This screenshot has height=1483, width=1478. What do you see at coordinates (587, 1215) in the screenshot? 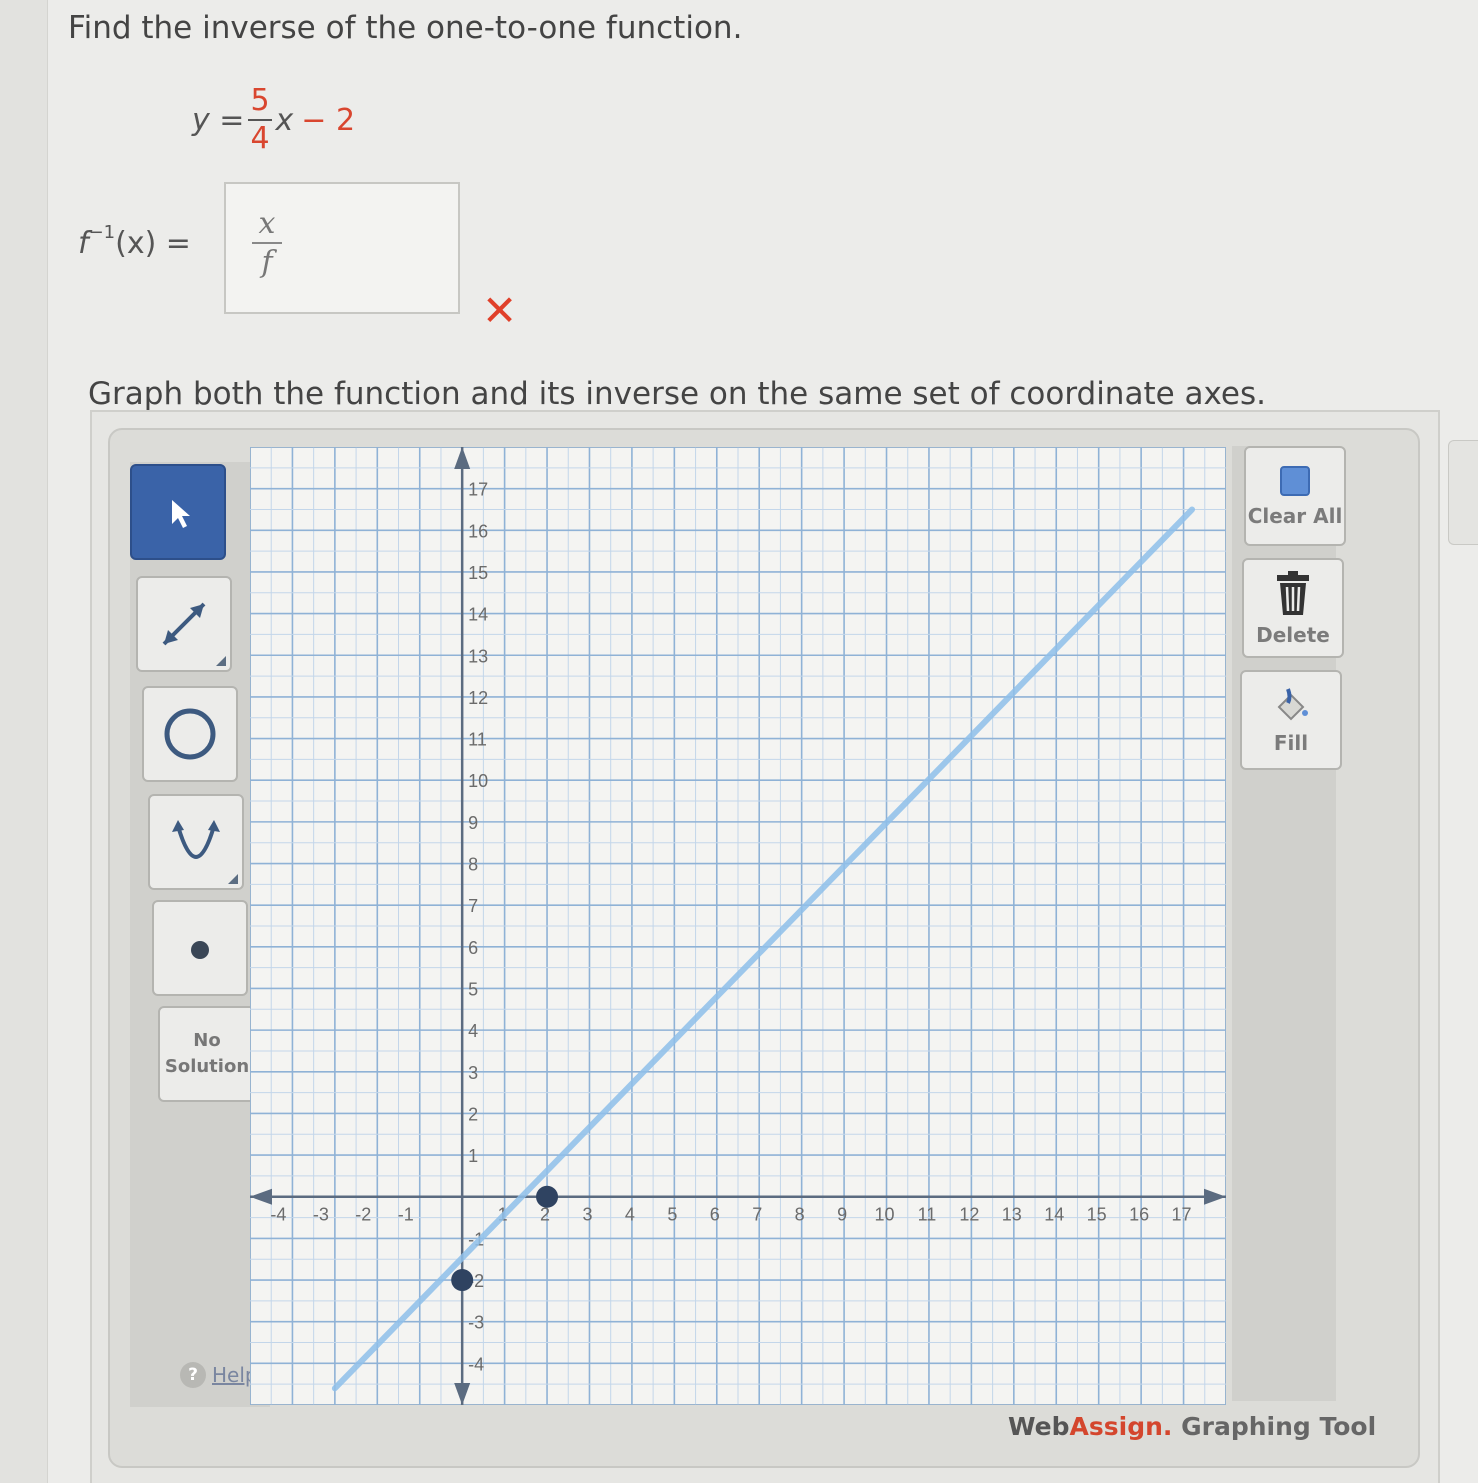
I see `x-tick-label: 3` at bounding box center [587, 1215].